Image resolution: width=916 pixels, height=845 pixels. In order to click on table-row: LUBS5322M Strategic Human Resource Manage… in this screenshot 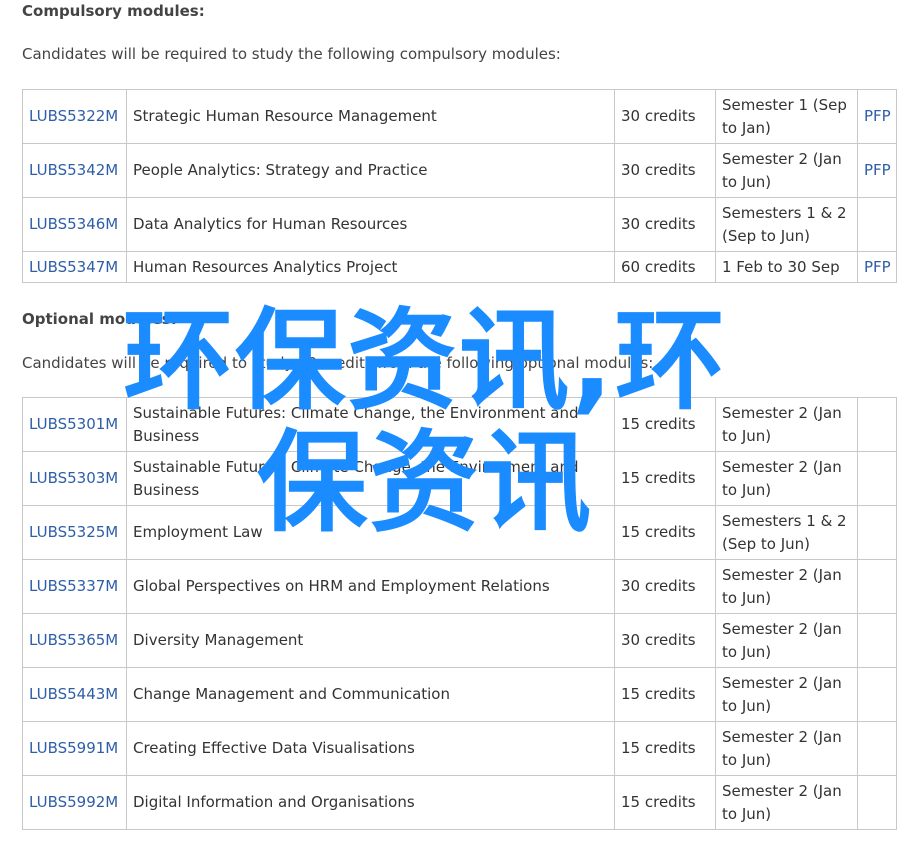, I will do `click(459, 116)`.